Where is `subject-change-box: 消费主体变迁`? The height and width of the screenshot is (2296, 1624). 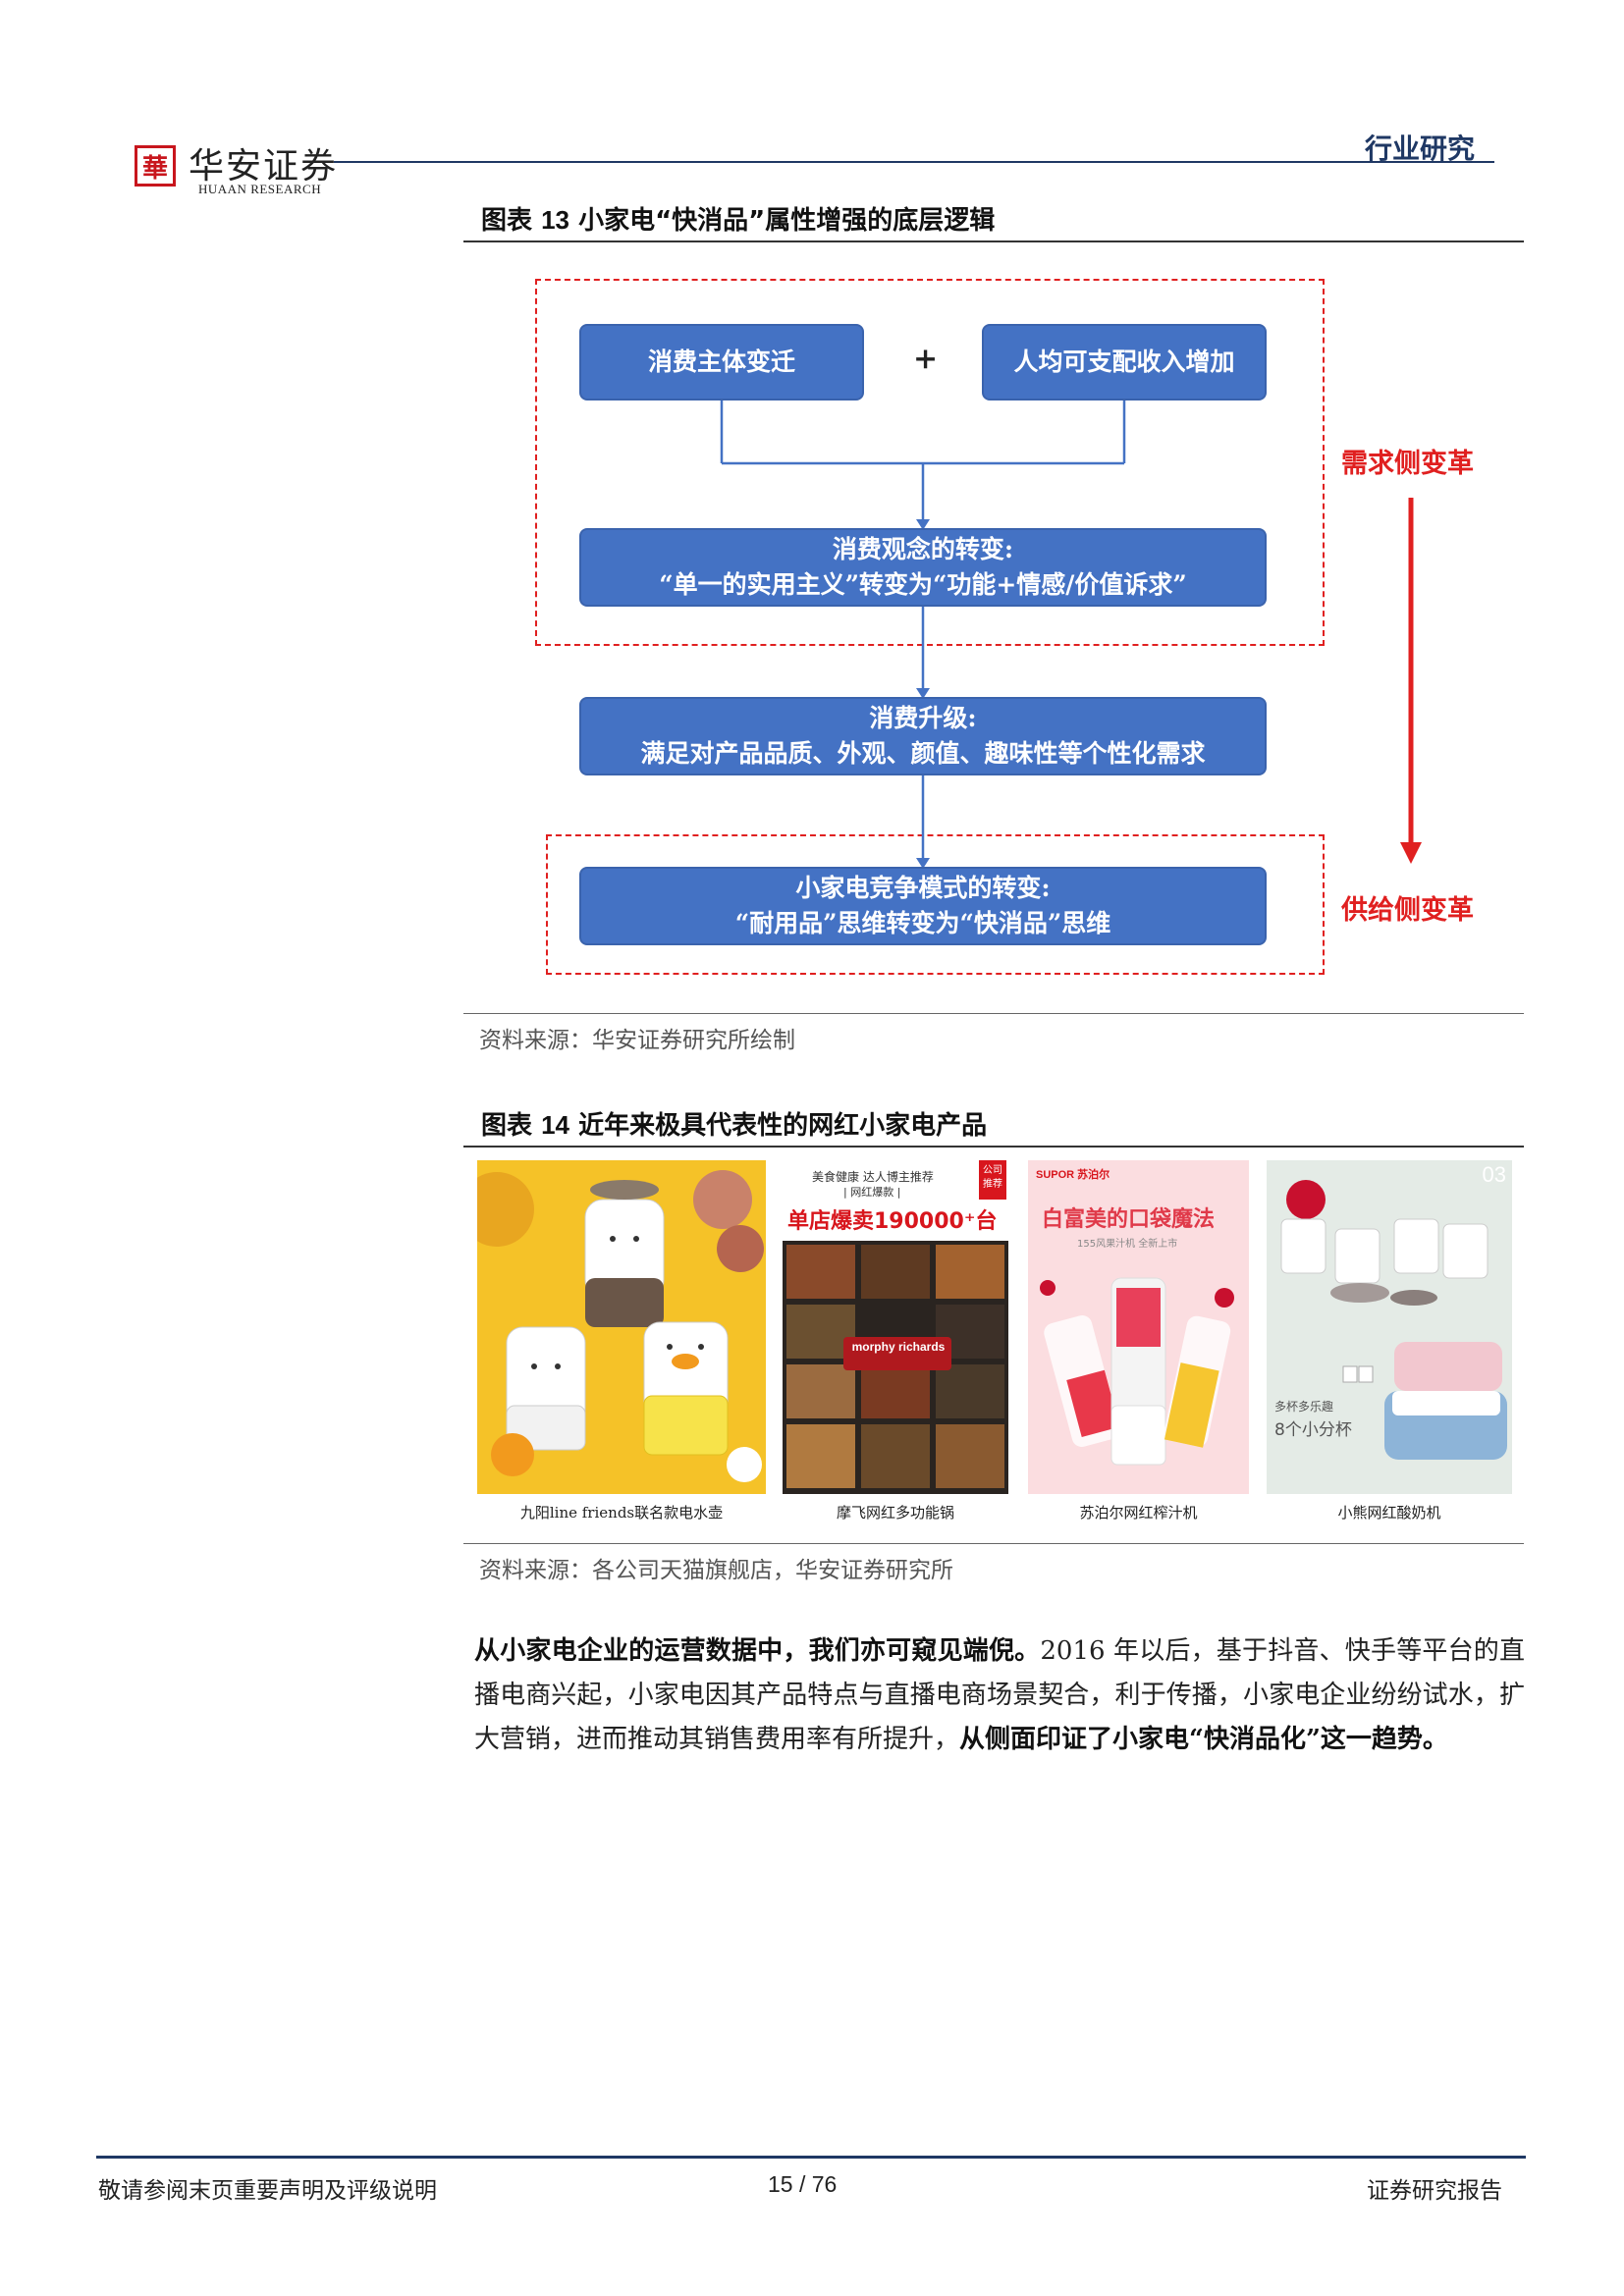 subject-change-box: 消费主体变迁 is located at coordinates (721, 362).